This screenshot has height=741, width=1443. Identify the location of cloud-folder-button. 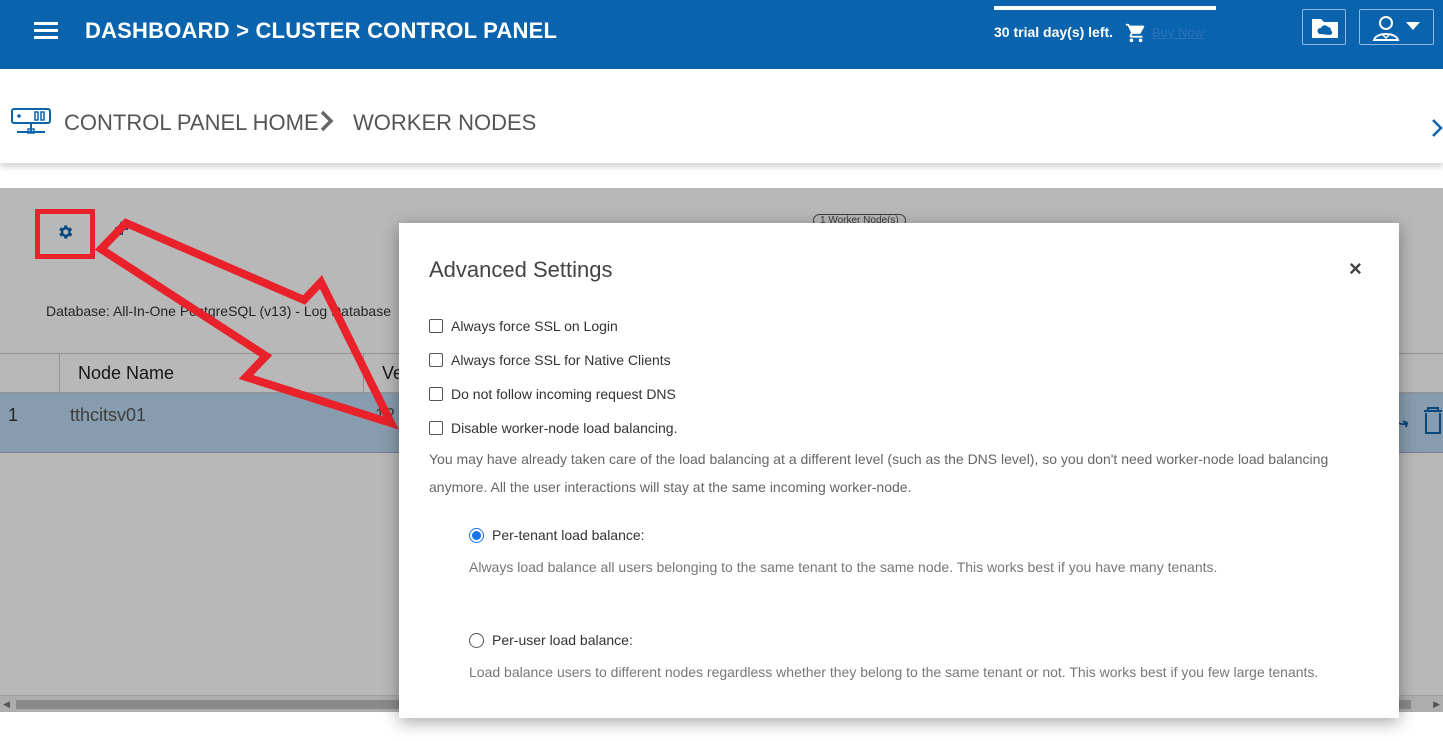
(1324, 27).